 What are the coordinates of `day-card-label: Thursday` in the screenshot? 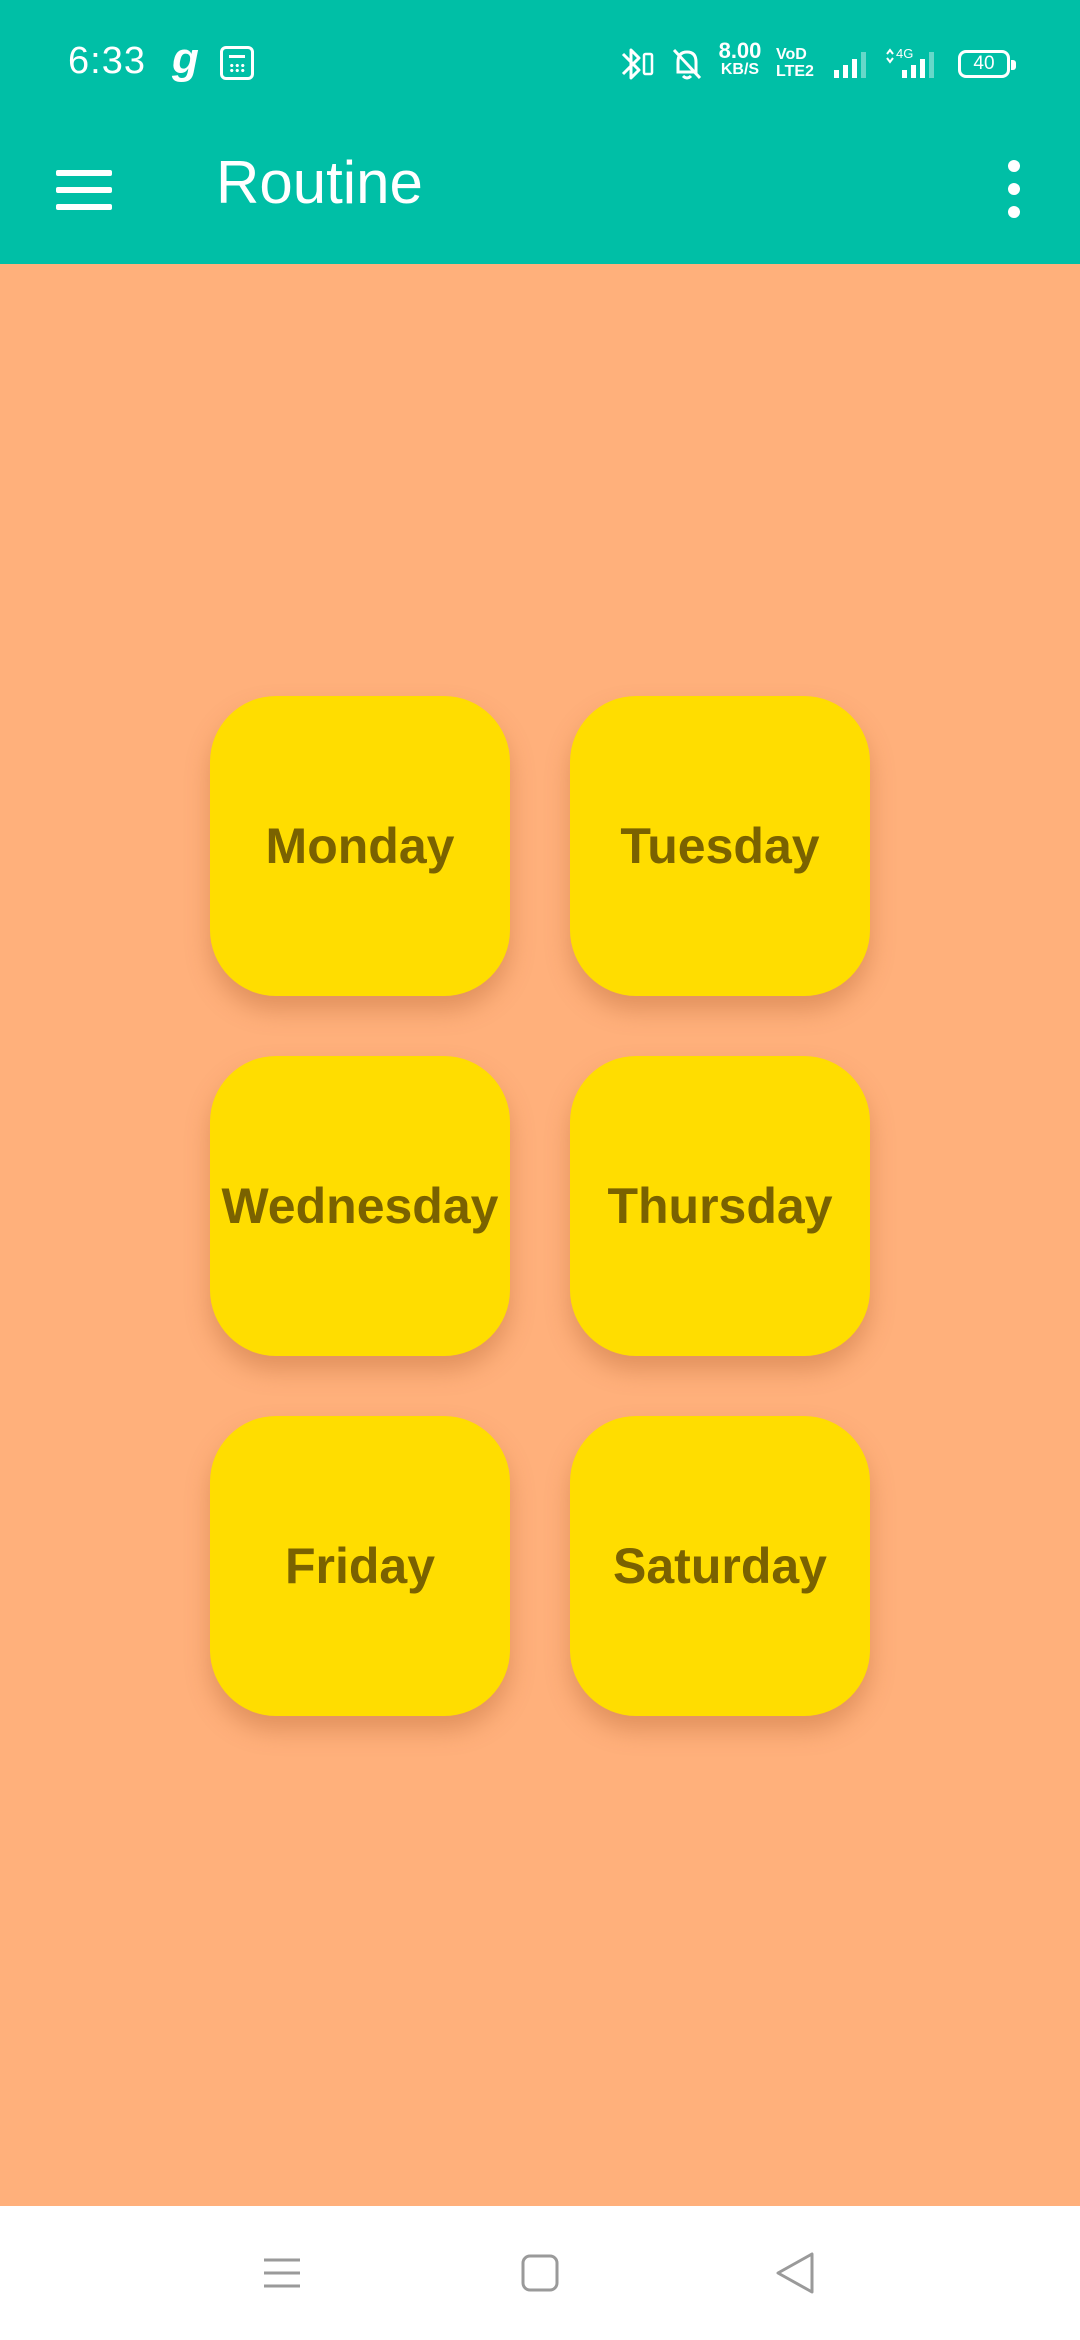 It's located at (720, 1206).